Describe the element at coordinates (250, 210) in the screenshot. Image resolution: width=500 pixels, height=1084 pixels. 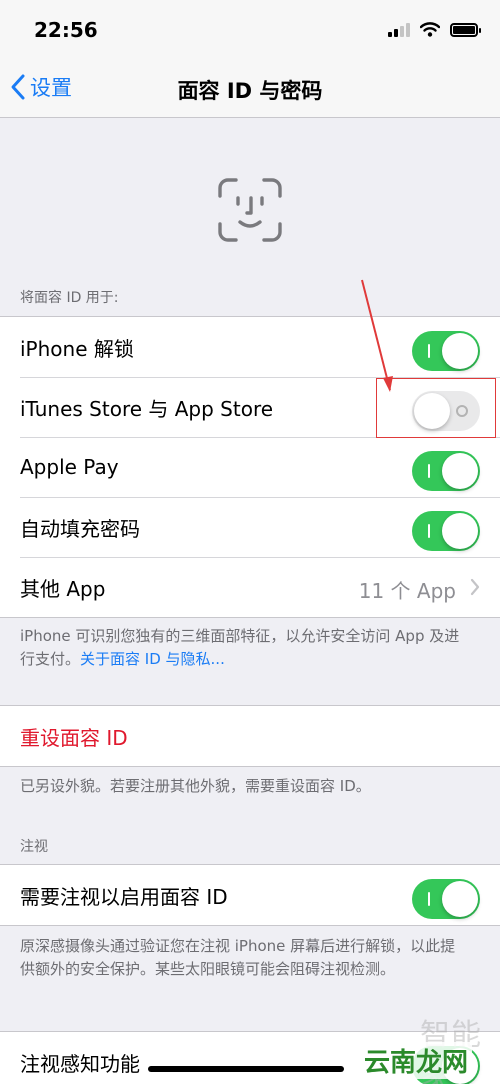
I see `faceid-icon` at that location.